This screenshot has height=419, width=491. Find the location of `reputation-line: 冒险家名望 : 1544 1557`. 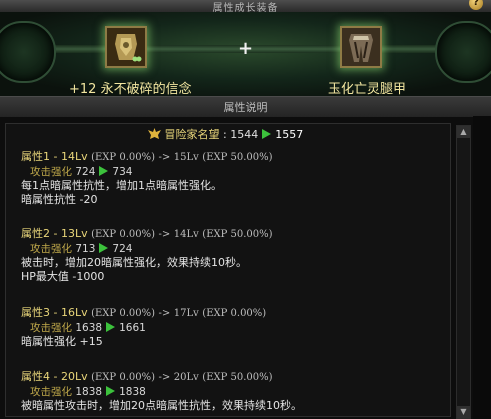

reputation-line: 冒险家名望 : 1544 1557 is located at coordinates (225, 134).